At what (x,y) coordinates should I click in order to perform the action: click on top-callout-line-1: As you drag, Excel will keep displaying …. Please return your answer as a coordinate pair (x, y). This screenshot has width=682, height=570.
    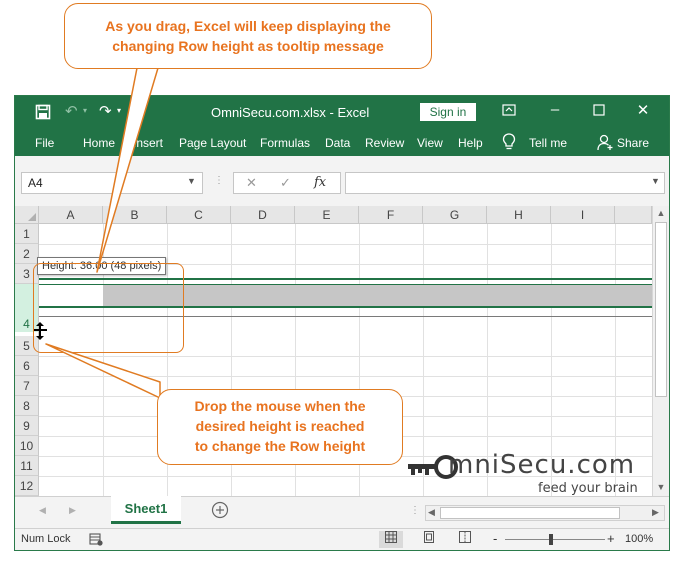
    Looking at the image, I should click on (248, 26).